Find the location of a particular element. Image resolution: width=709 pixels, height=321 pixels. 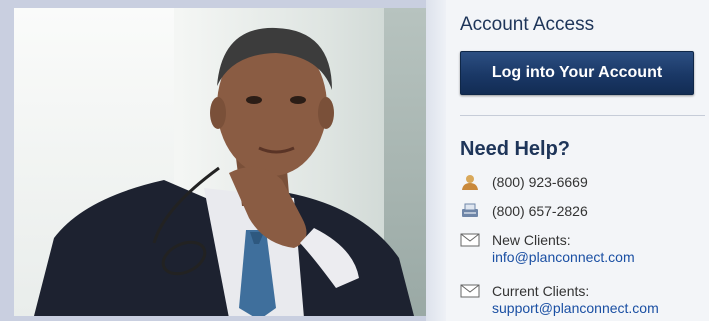

section-divider is located at coordinates (582, 115).